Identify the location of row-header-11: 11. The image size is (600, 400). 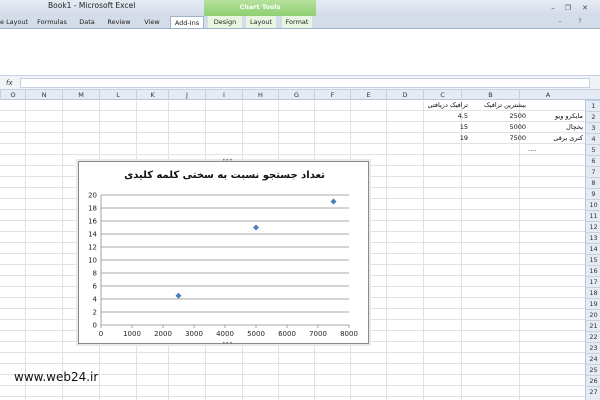
(593, 215).